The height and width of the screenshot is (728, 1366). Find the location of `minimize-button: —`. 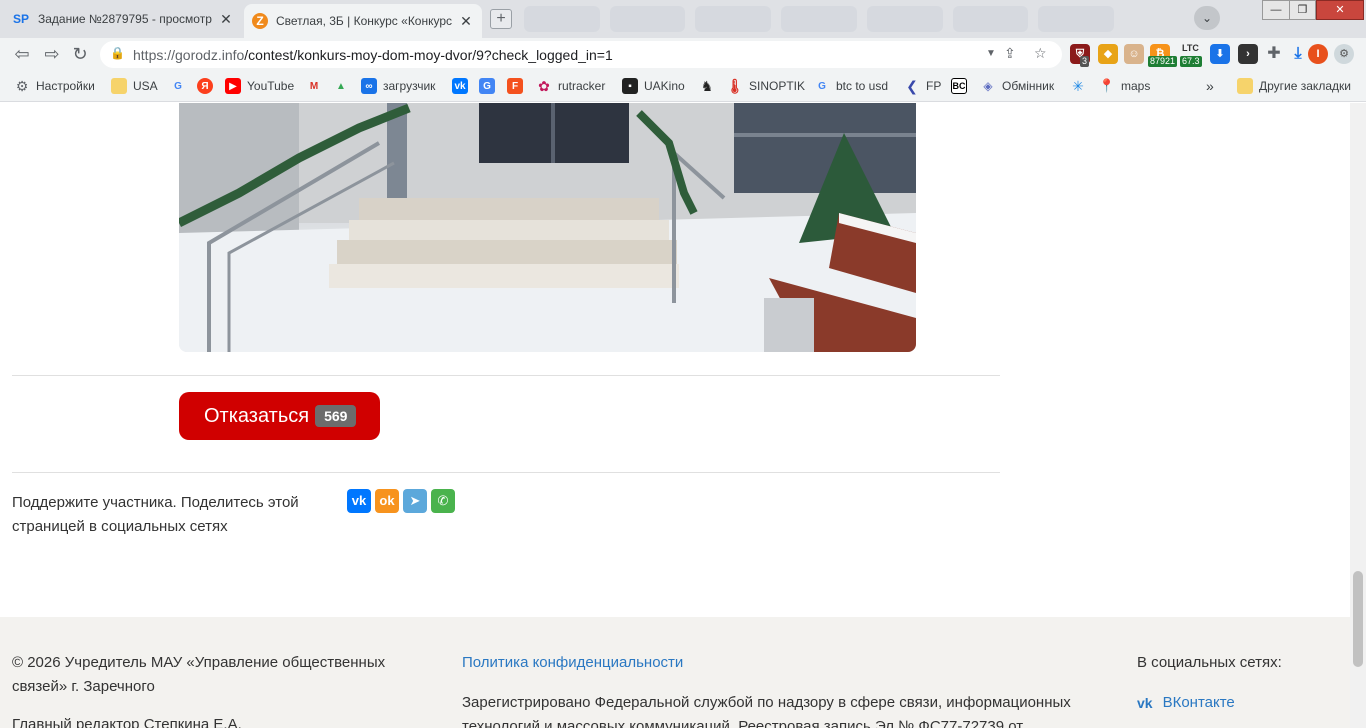

minimize-button: — is located at coordinates (1276, 10).